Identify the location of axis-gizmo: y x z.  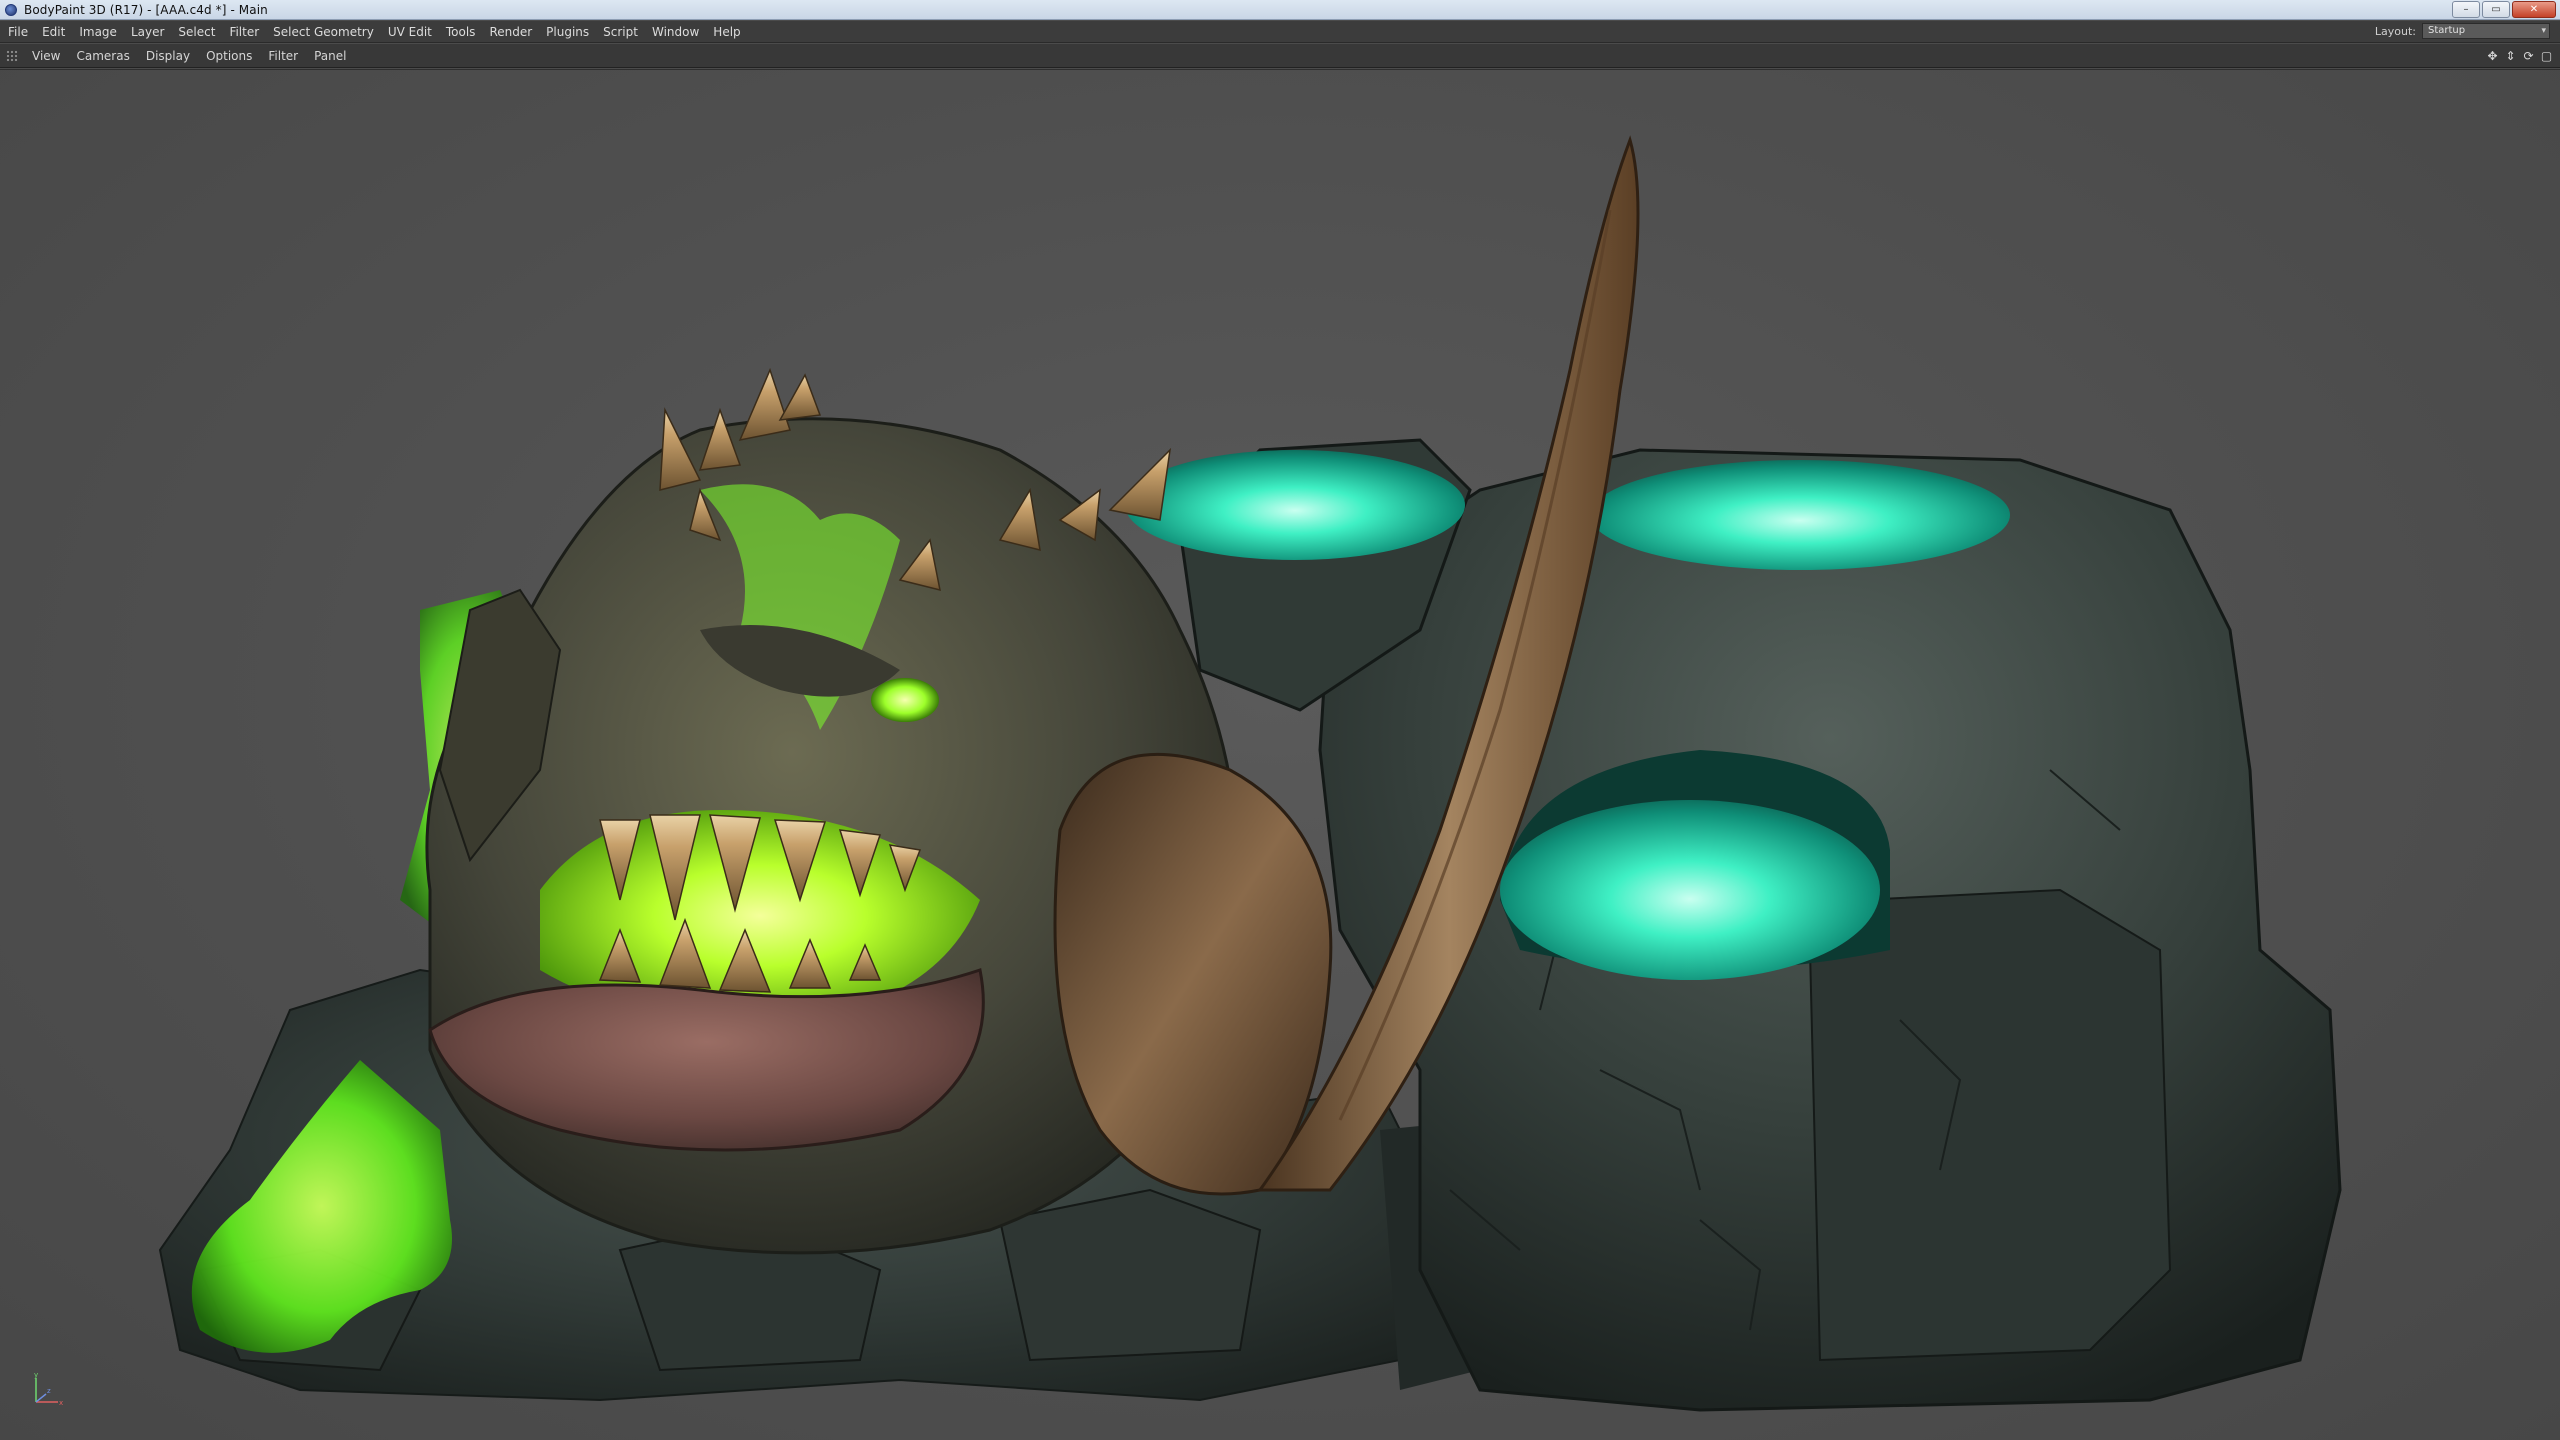
(48, 1389).